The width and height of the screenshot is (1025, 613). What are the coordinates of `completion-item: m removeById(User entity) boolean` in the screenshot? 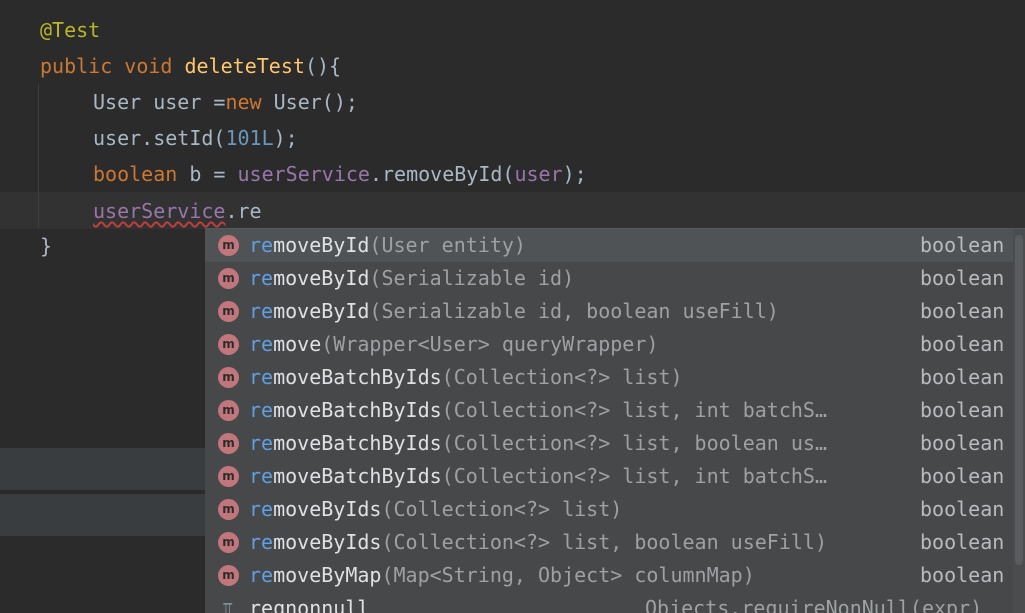 It's located at (609, 245).